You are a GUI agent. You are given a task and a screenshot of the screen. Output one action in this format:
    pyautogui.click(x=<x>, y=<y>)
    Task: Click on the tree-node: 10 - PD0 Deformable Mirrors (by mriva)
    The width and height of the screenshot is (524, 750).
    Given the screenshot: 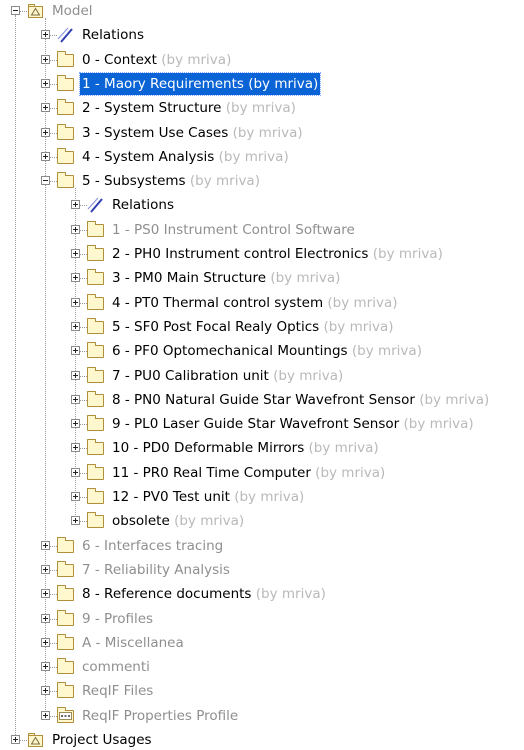 What is the action you would take?
    pyautogui.click(x=262, y=448)
    